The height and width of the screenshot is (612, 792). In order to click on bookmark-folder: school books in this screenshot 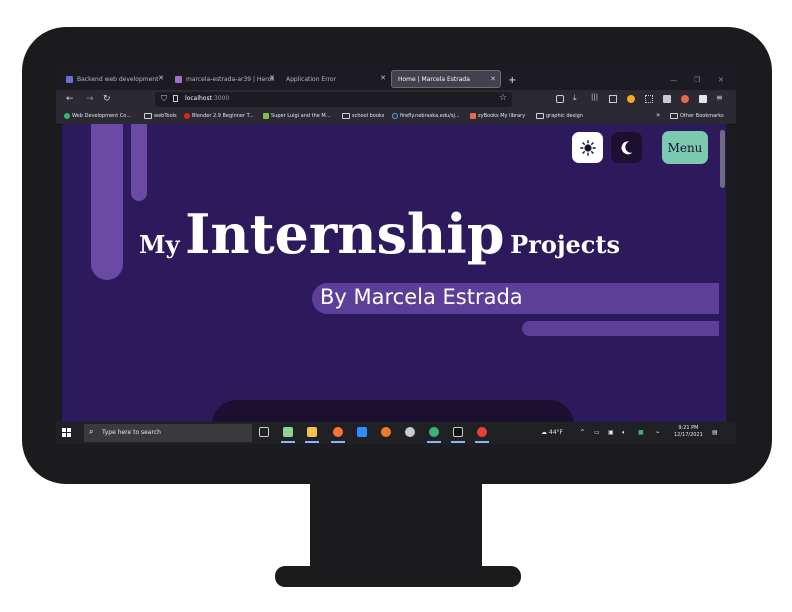, I will do `click(363, 116)`.